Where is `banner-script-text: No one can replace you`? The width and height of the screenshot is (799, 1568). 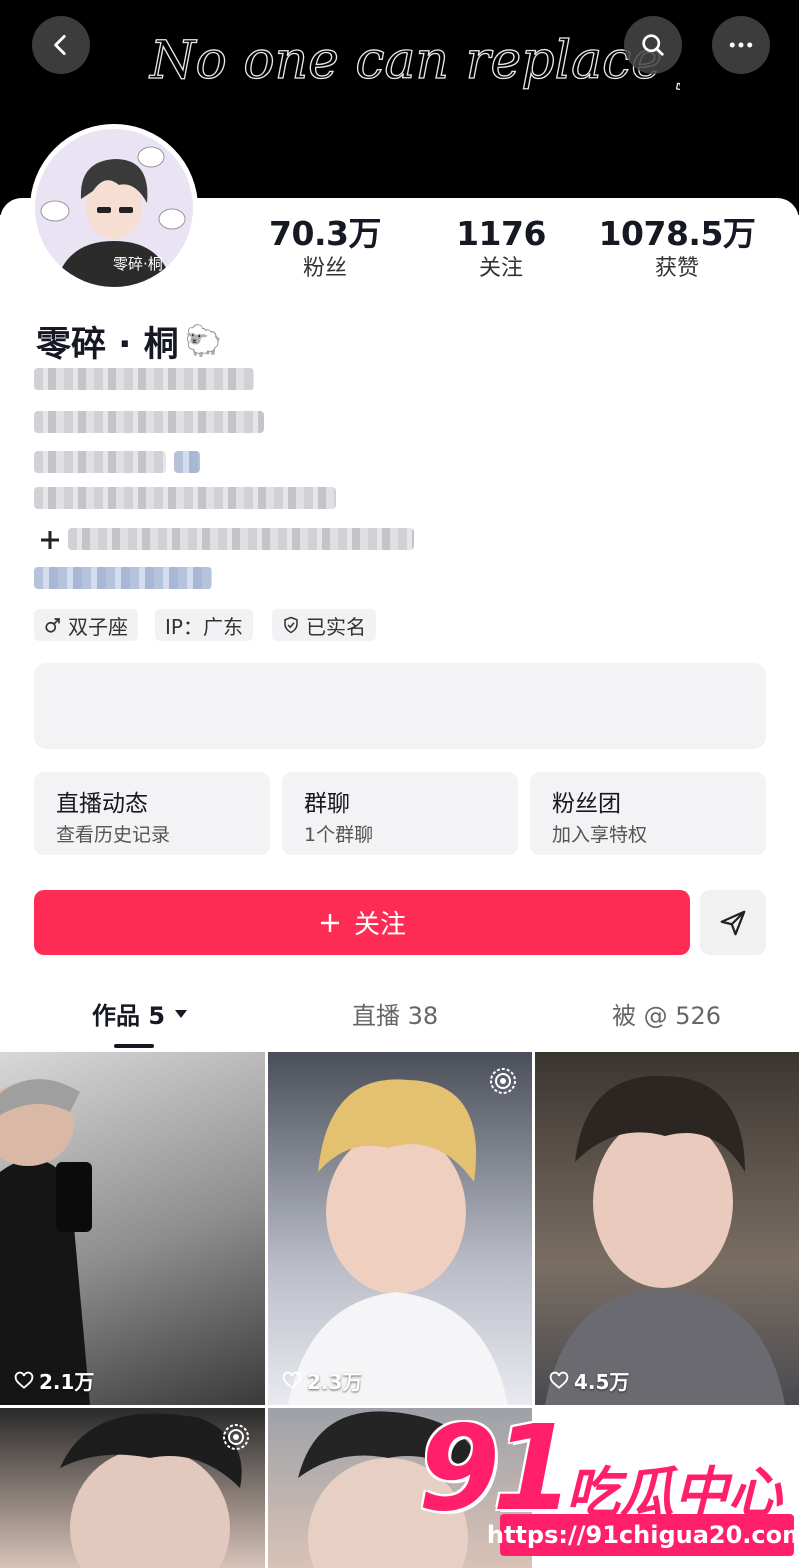
banner-script-text: No one can replace you is located at coordinates (413, 60).